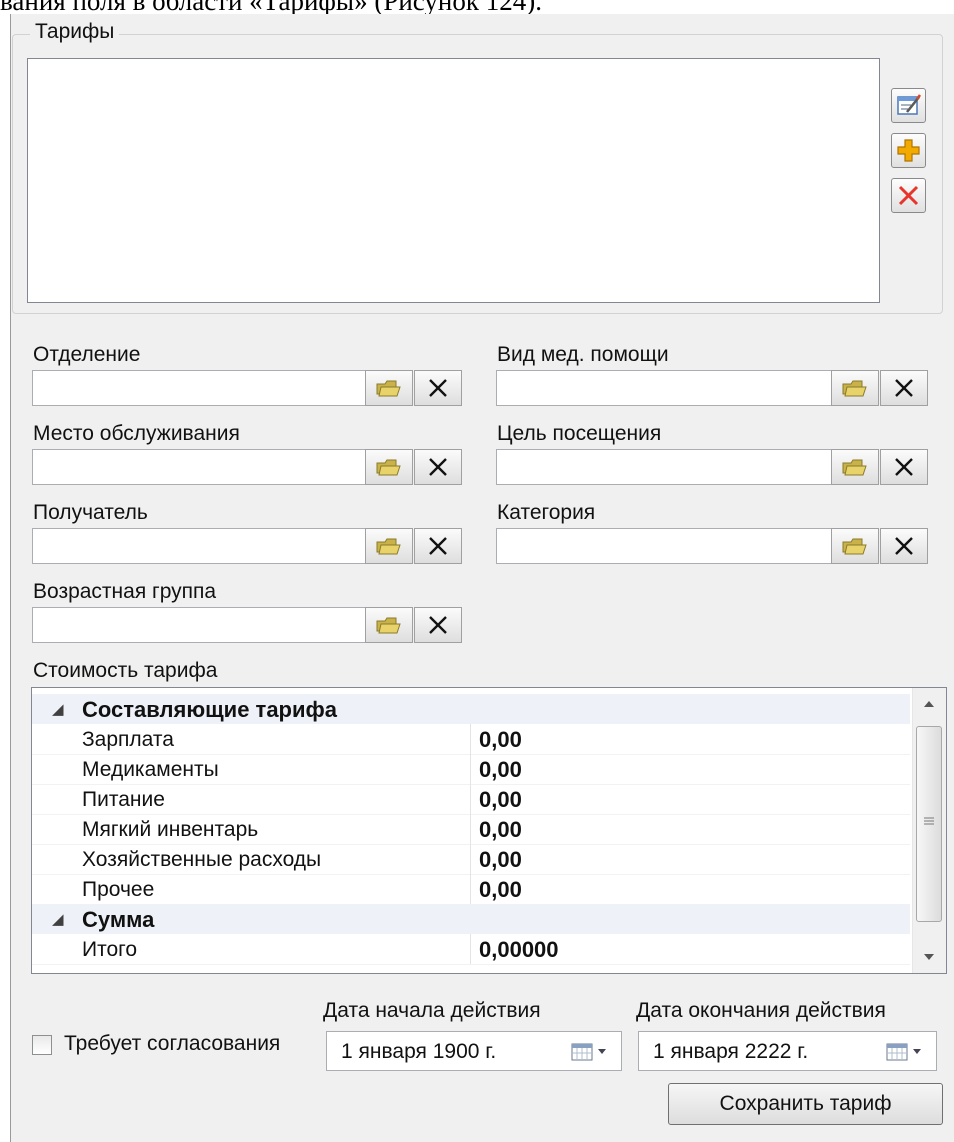 This screenshot has height=1142, width=954. I want to click on table-row: Зарплата 0,00, so click(471, 739).